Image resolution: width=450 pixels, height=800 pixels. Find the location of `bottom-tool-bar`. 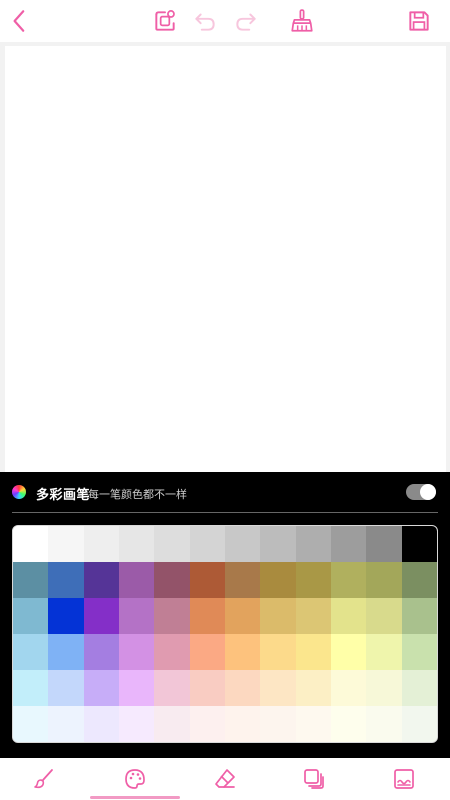

bottom-tool-bar is located at coordinates (225, 779).